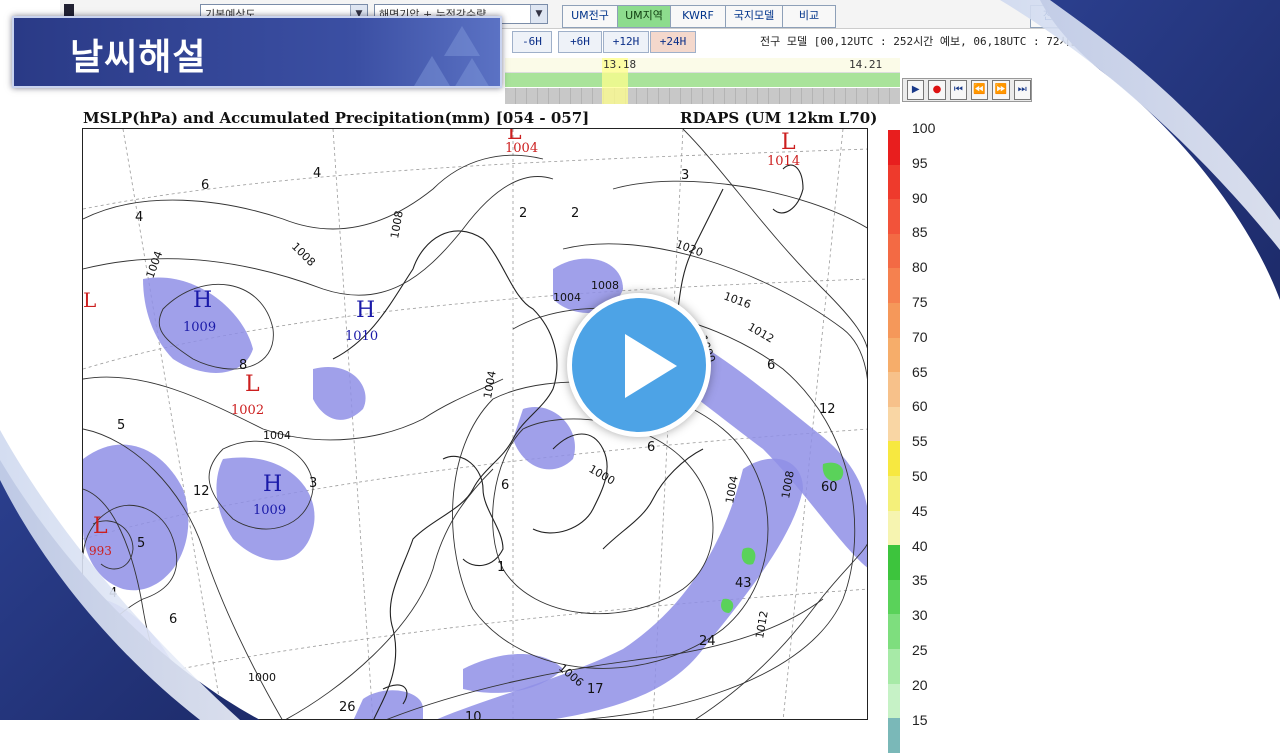  I want to click on compare-right-button: 진선비교, so click(1063, 16).